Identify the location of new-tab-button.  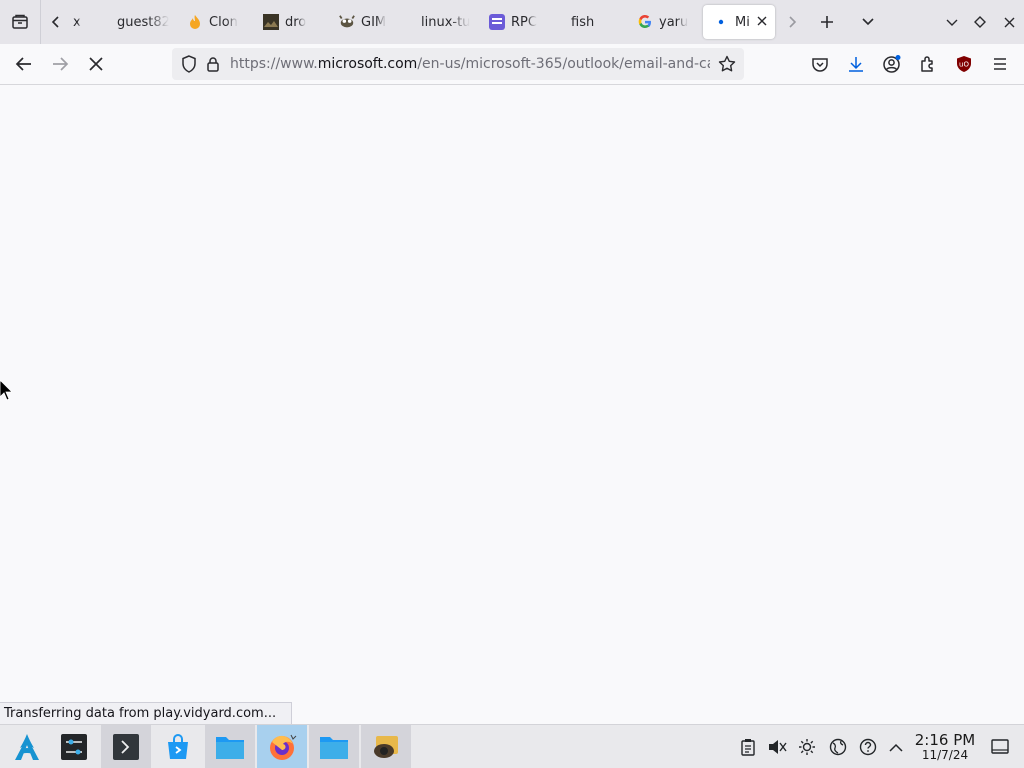
(827, 22).